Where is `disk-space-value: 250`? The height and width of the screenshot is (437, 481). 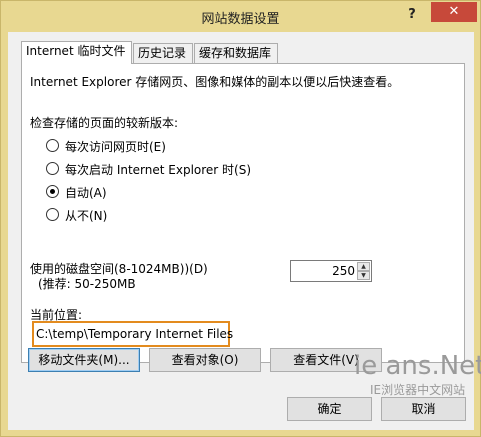 disk-space-value: 250 is located at coordinates (323, 271).